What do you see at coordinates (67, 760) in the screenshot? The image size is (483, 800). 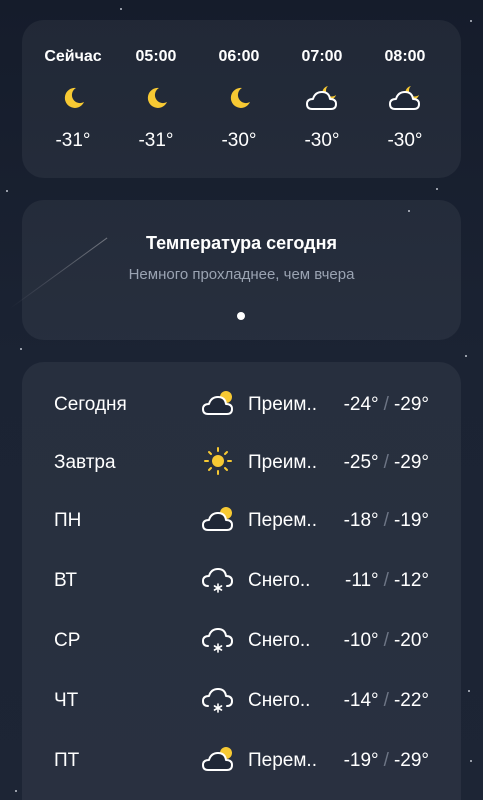 I see `day-label: ПТ` at bounding box center [67, 760].